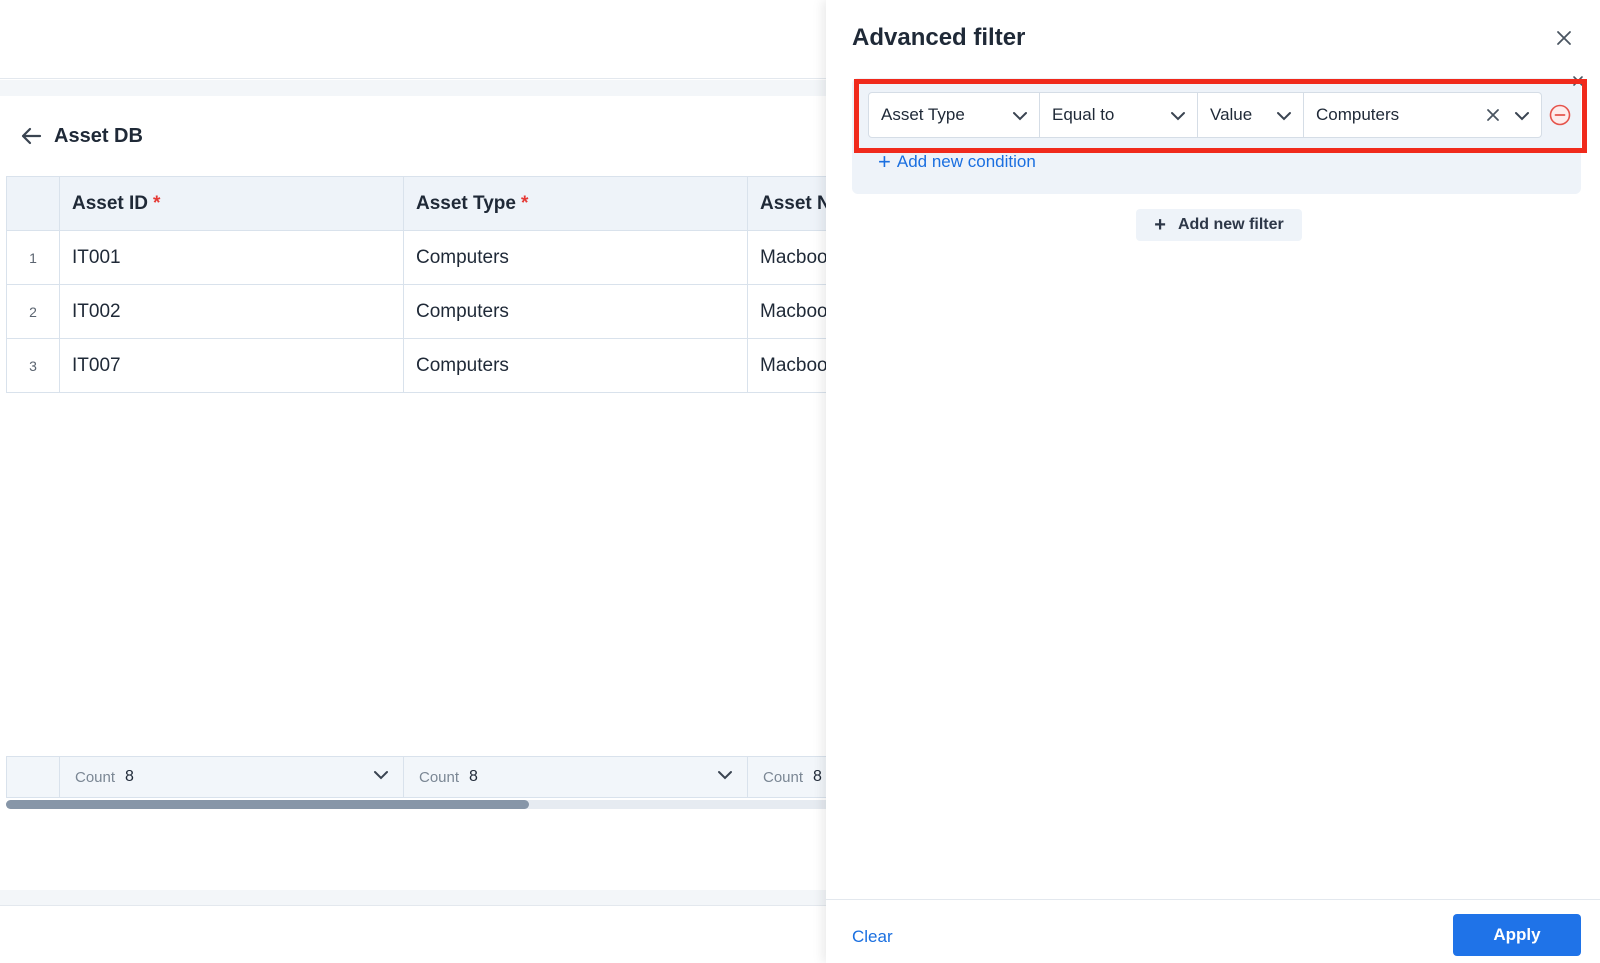 The width and height of the screenshot is (1600, 963). I want to click on horizontal-scrollbar, so click(421, 804).